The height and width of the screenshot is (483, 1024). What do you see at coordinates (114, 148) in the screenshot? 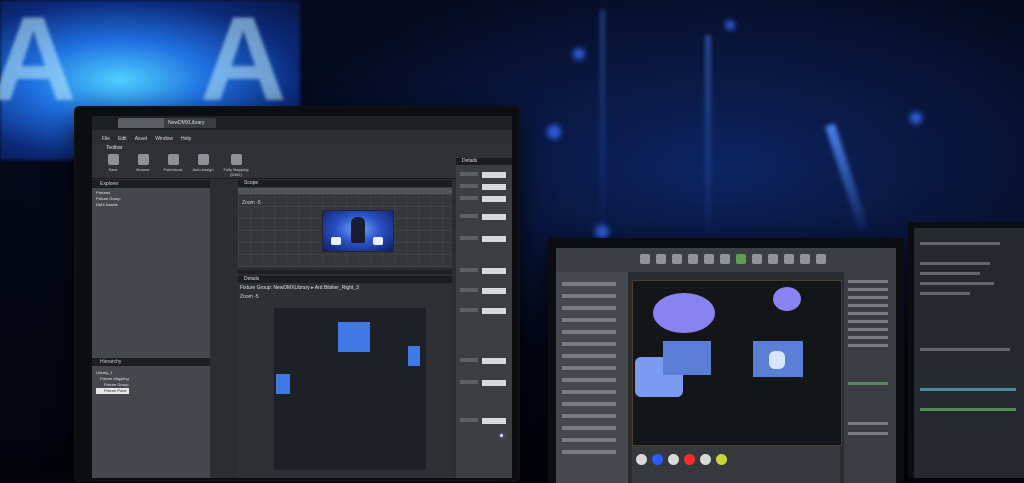
I see `toolbar-title: Toolbar` at bounding box center [114, 148].